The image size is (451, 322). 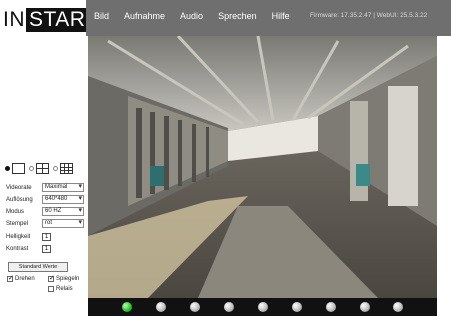 I want to click on kontrast-stepper: 1, so click(x=46, y=249).